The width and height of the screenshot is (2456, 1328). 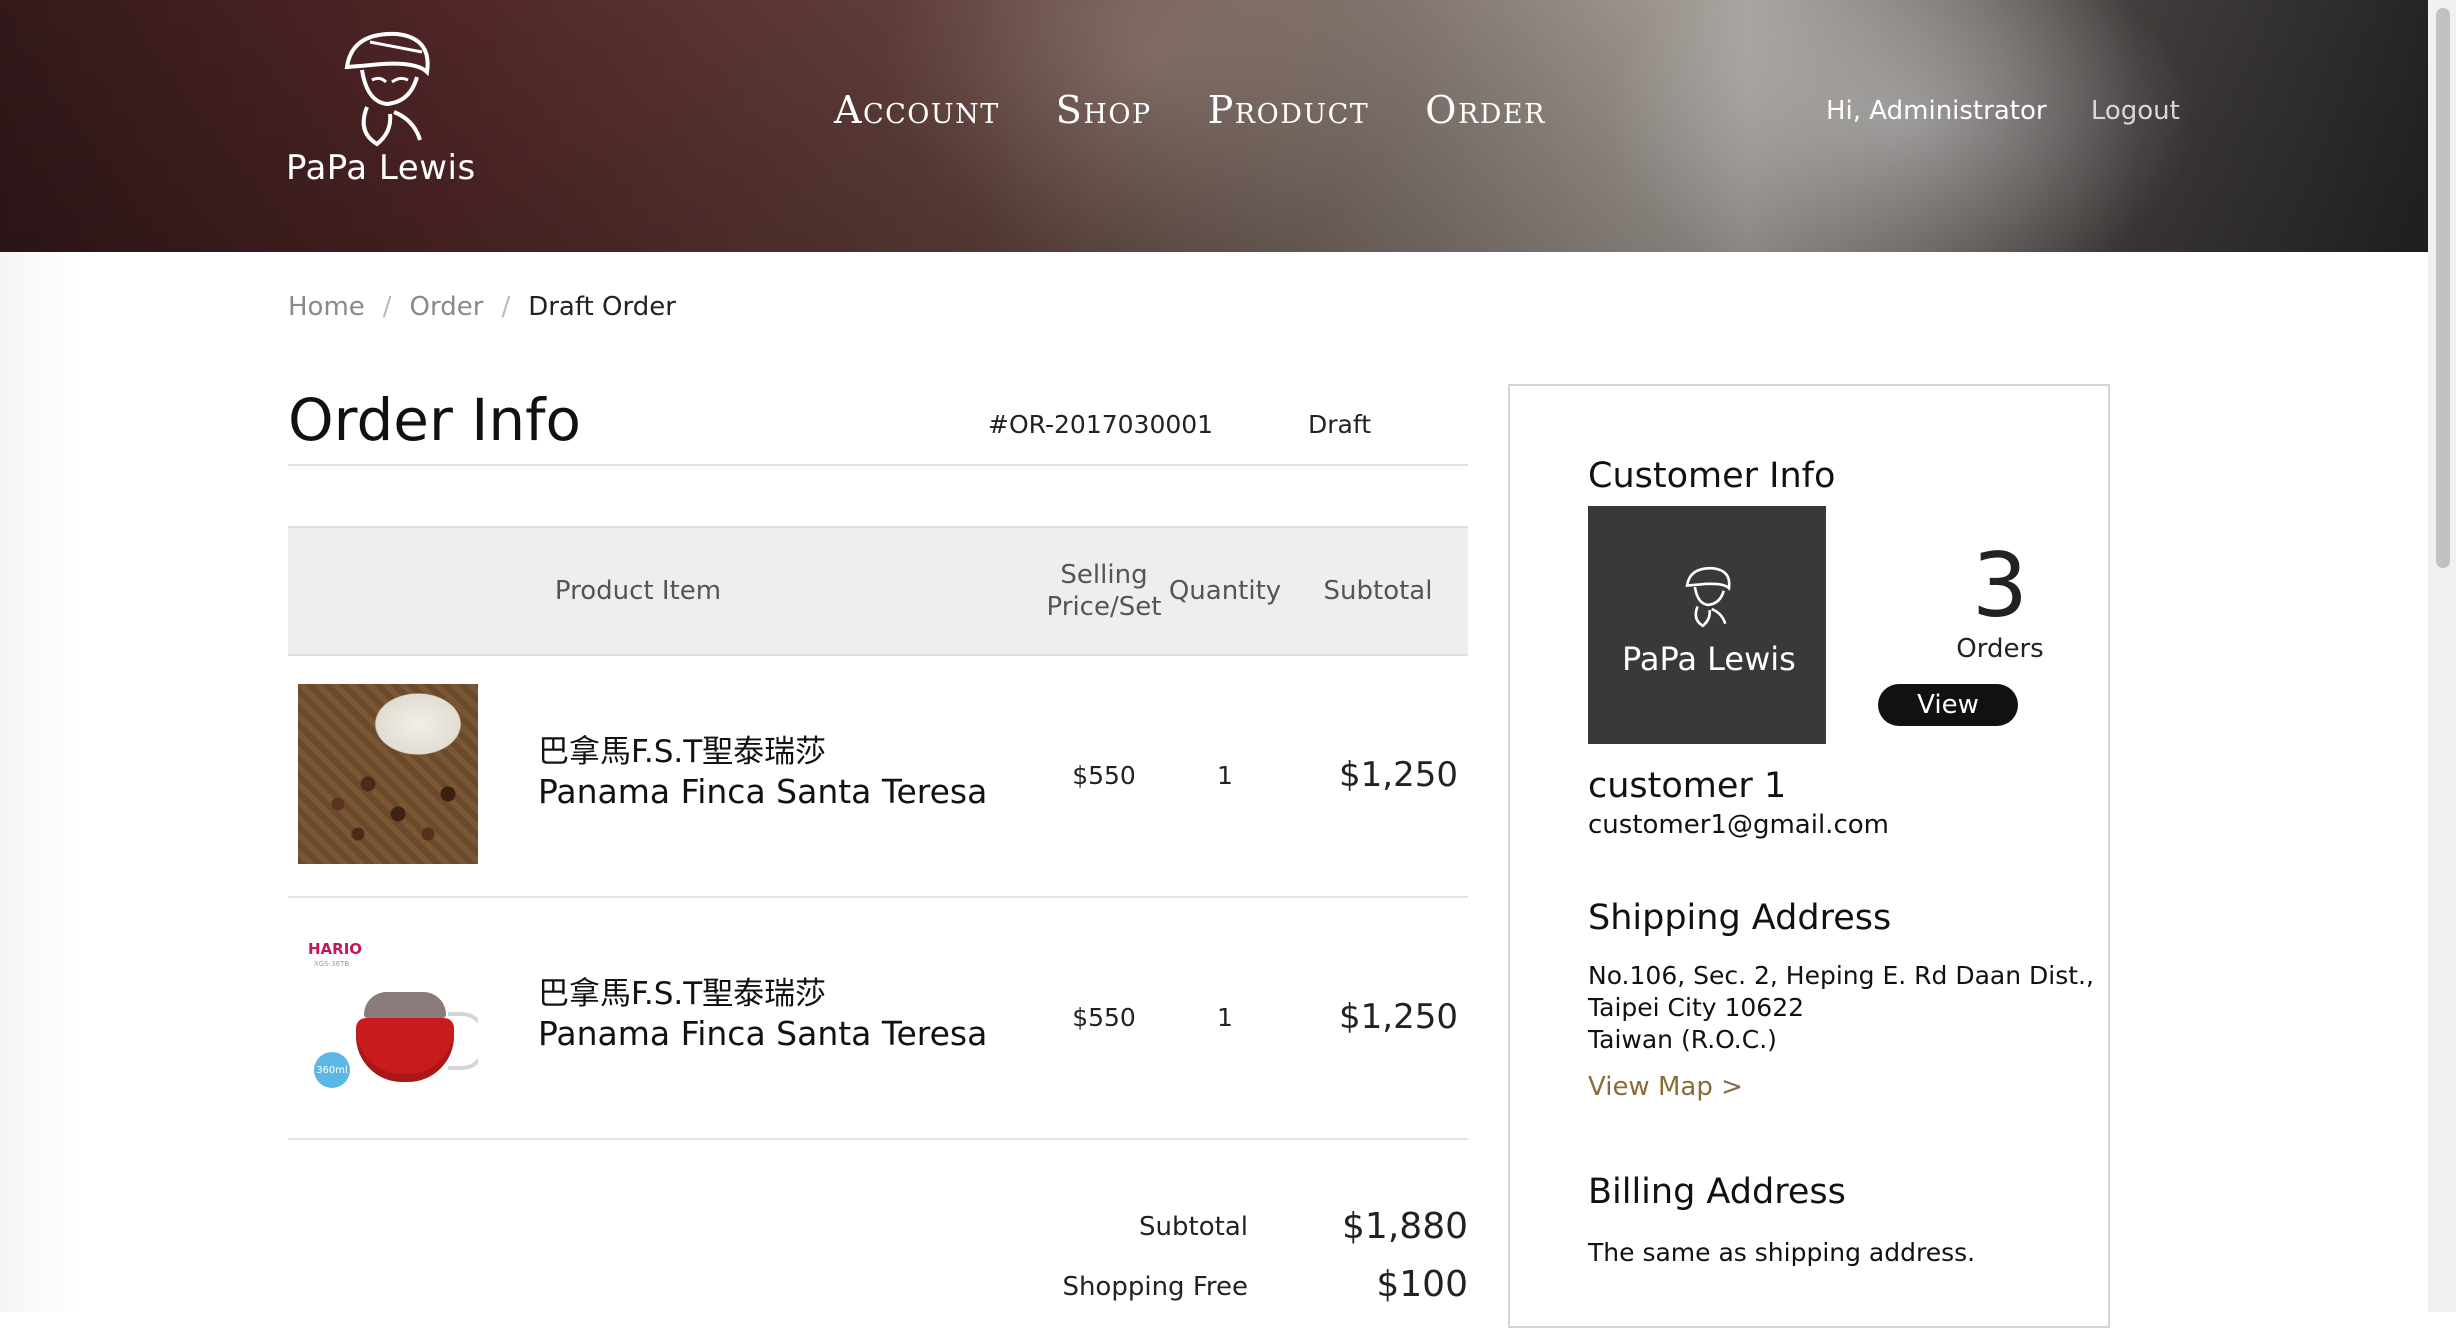 What do you see at coordinates (1709, 659) in the screenshot?
I see `avatar-brand-text: PaPa Lewis` at bounding box center [1709, 659].